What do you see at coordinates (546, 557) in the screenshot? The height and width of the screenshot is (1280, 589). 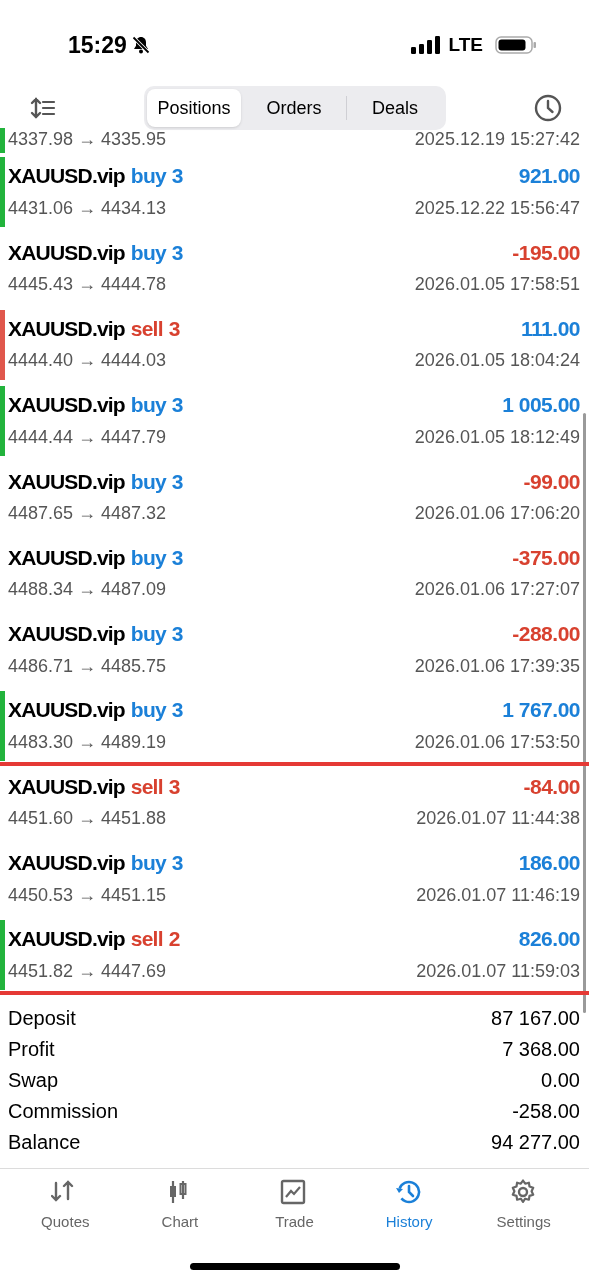 I see `profit-value: -375.00` at bounding box center [546, 557].